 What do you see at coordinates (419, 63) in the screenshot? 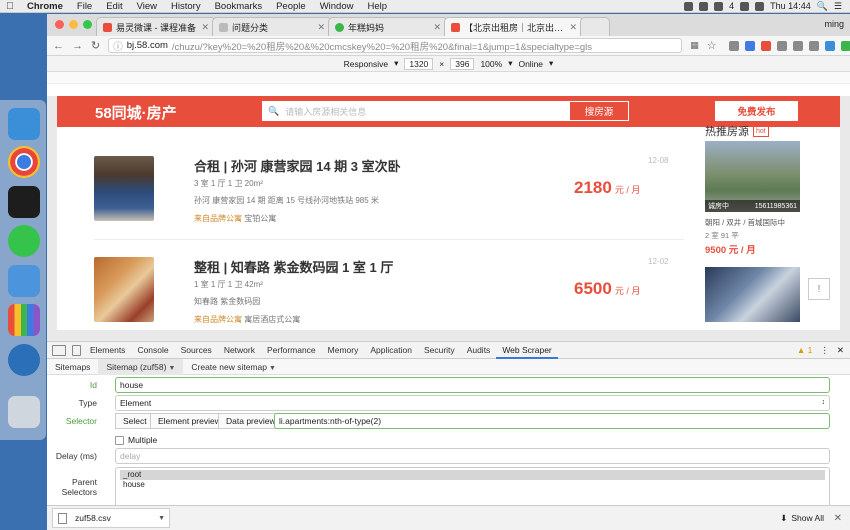
I see `viewport-width-input: 1320` at bounding box center [419, 63].